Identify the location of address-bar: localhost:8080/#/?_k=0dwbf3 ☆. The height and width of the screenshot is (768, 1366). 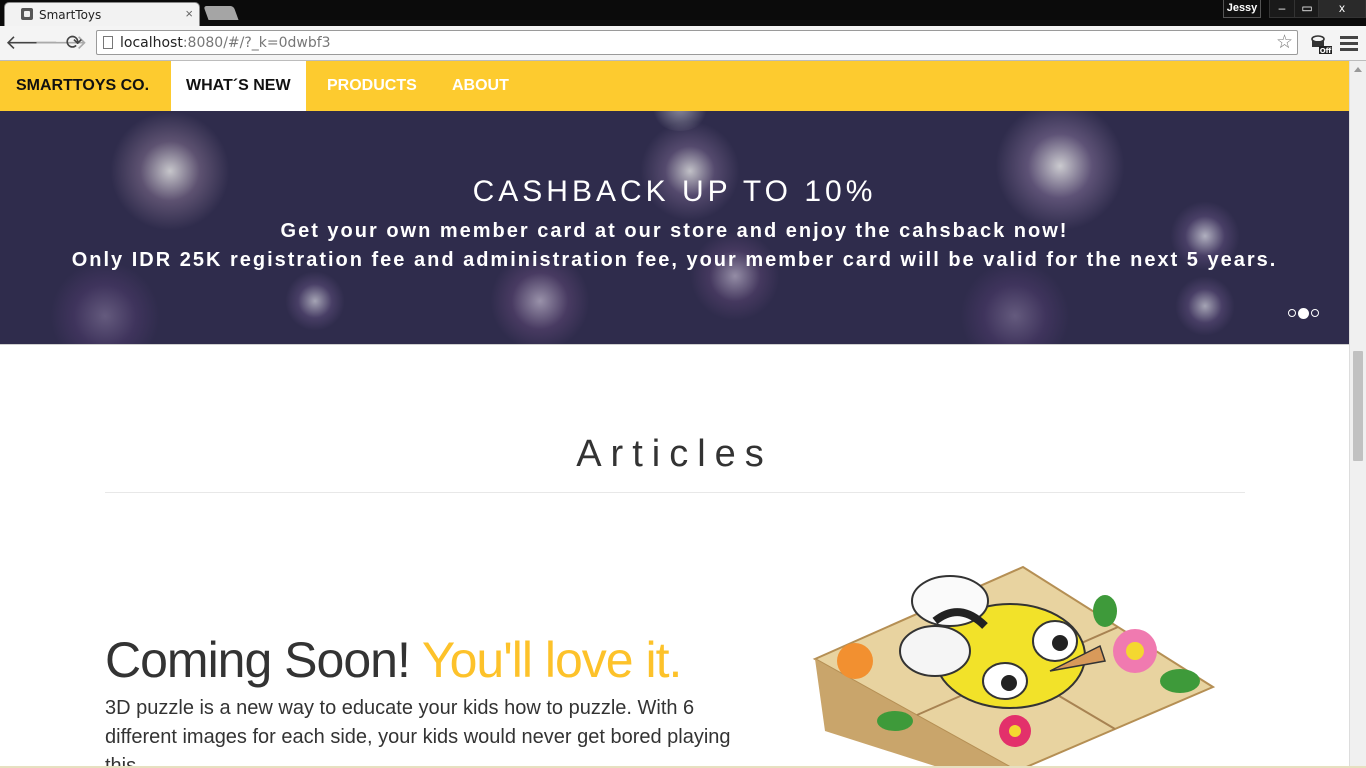
(697, 42).